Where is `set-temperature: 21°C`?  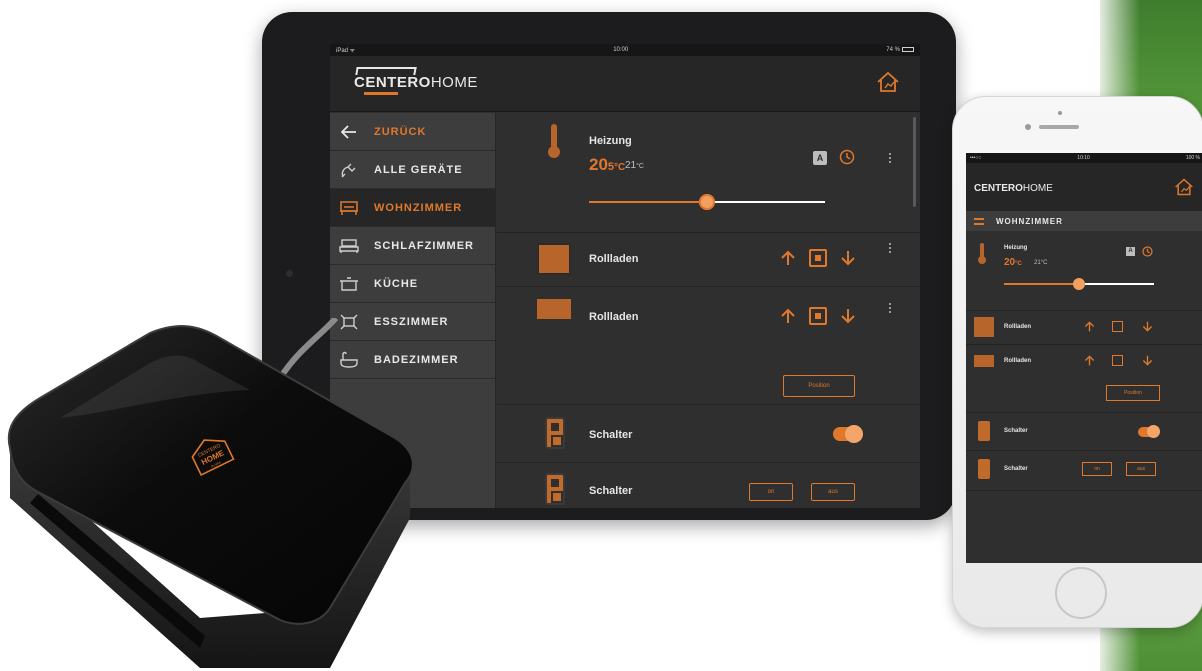
set-temperature: 21°C is located at coordinates (634, 165).